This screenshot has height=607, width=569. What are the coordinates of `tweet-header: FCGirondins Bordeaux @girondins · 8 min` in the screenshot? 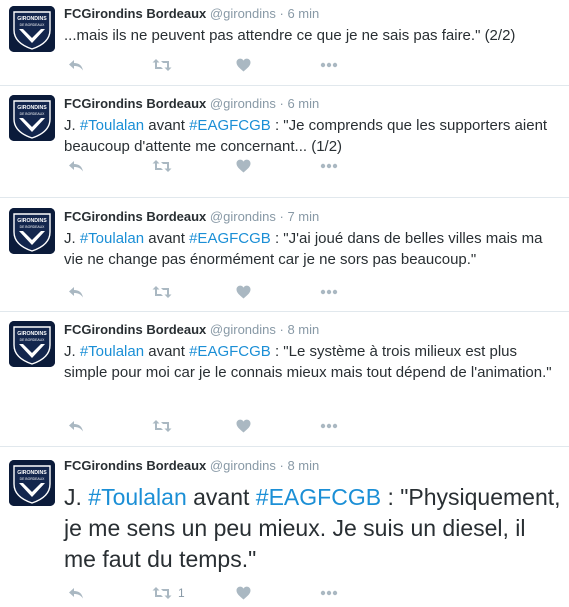 It's located at (312, 466).